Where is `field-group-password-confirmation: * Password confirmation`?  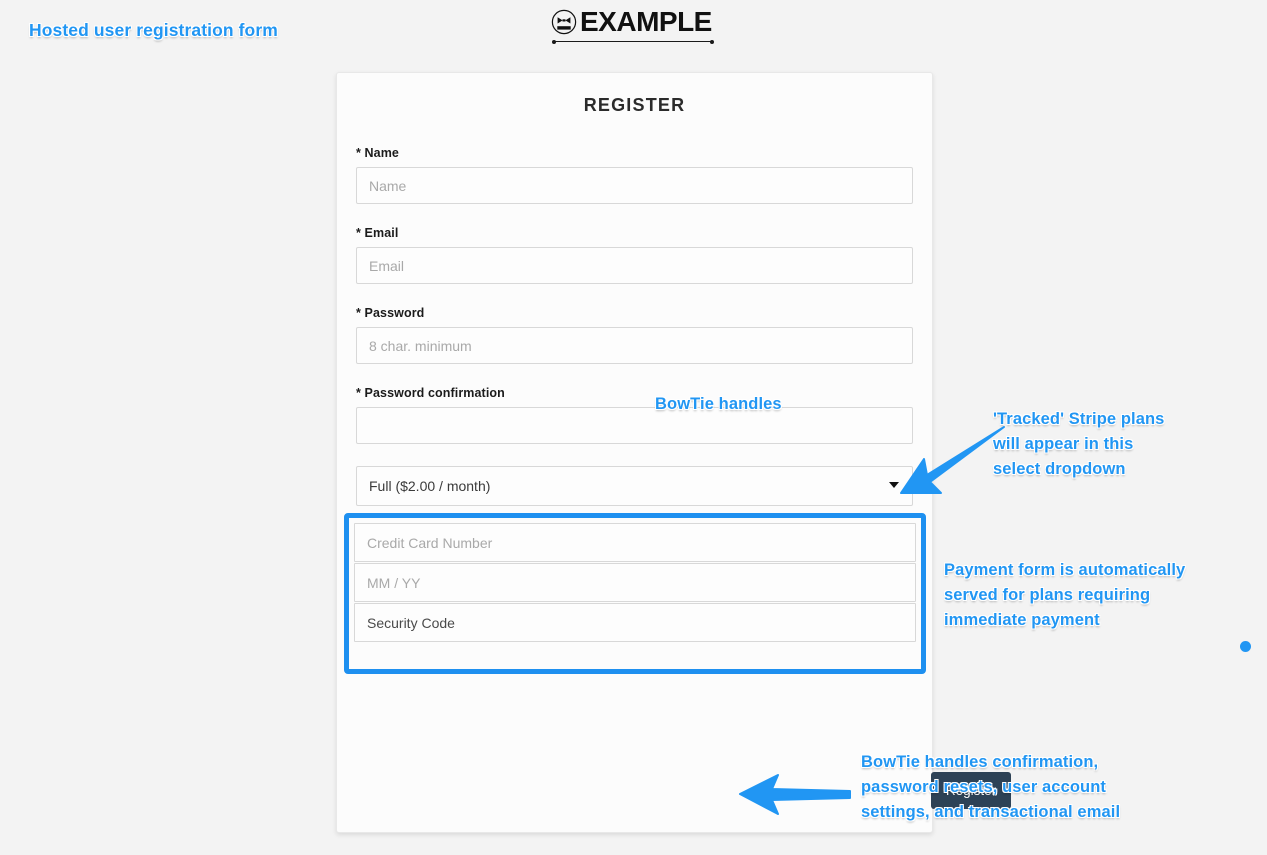 field-group-password-confirmation: * Password confirmation is located at coordinates (634, 415).